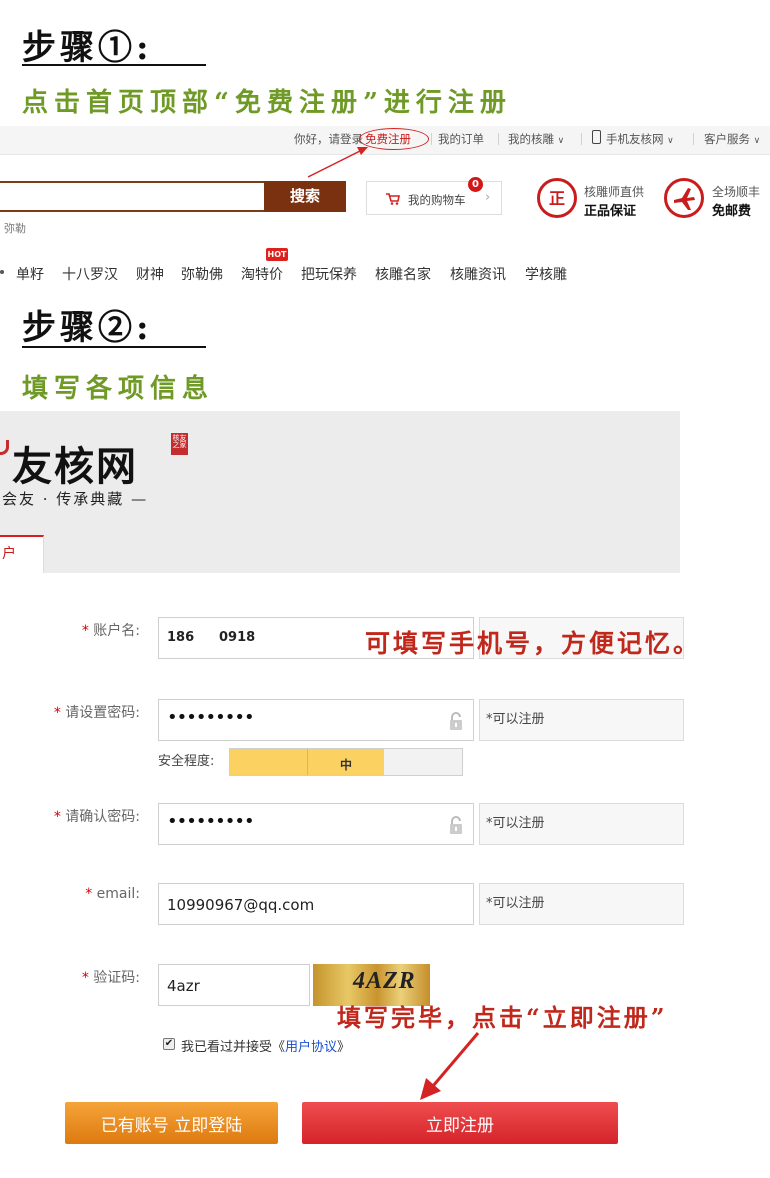 This screenshot has height=1178, width=770. What do you see at coordinates (112, 894) in the screenshot?
I see `email-label: * email:` at bounding box center [112, 894].